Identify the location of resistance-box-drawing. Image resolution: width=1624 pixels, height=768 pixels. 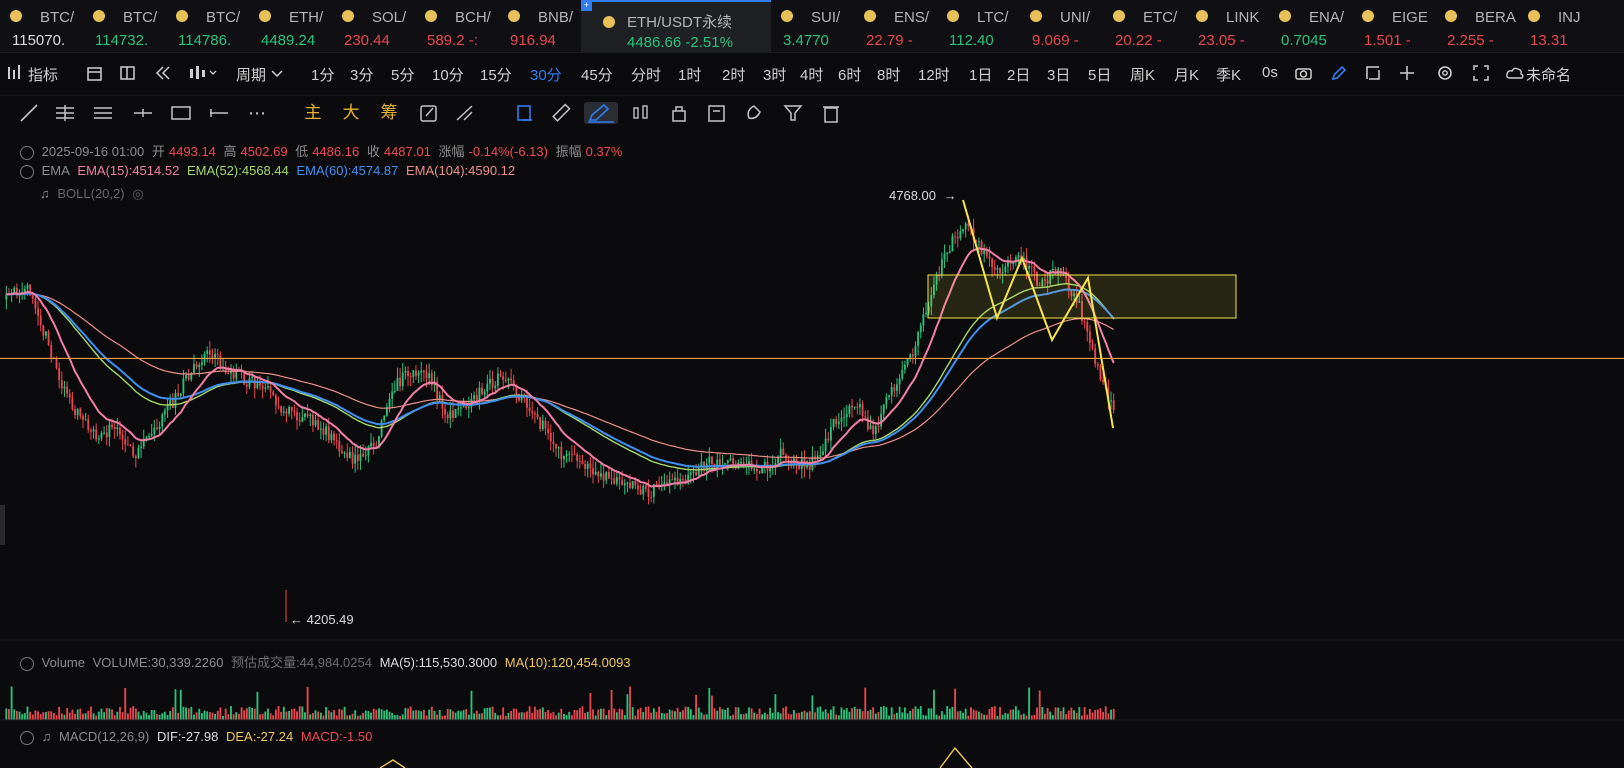
(1082, 296).